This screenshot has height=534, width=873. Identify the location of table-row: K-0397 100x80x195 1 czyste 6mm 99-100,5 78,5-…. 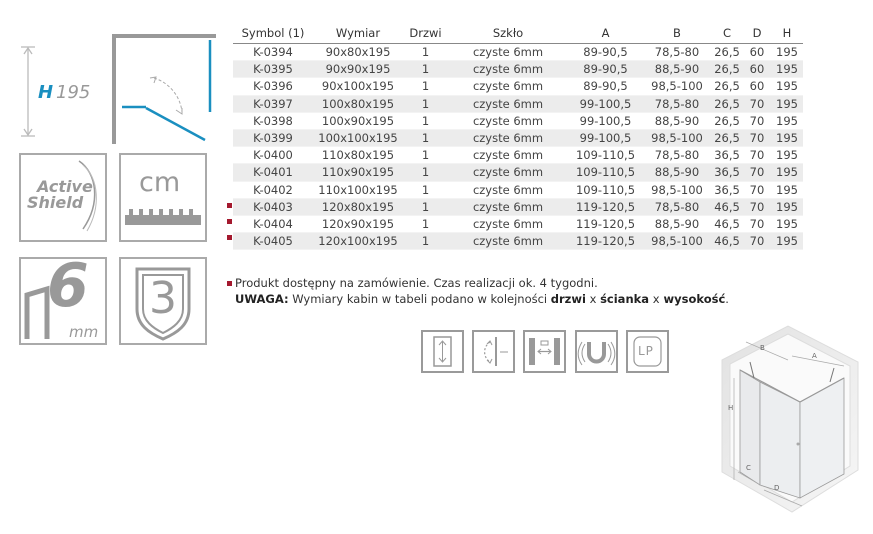
(518, 104).